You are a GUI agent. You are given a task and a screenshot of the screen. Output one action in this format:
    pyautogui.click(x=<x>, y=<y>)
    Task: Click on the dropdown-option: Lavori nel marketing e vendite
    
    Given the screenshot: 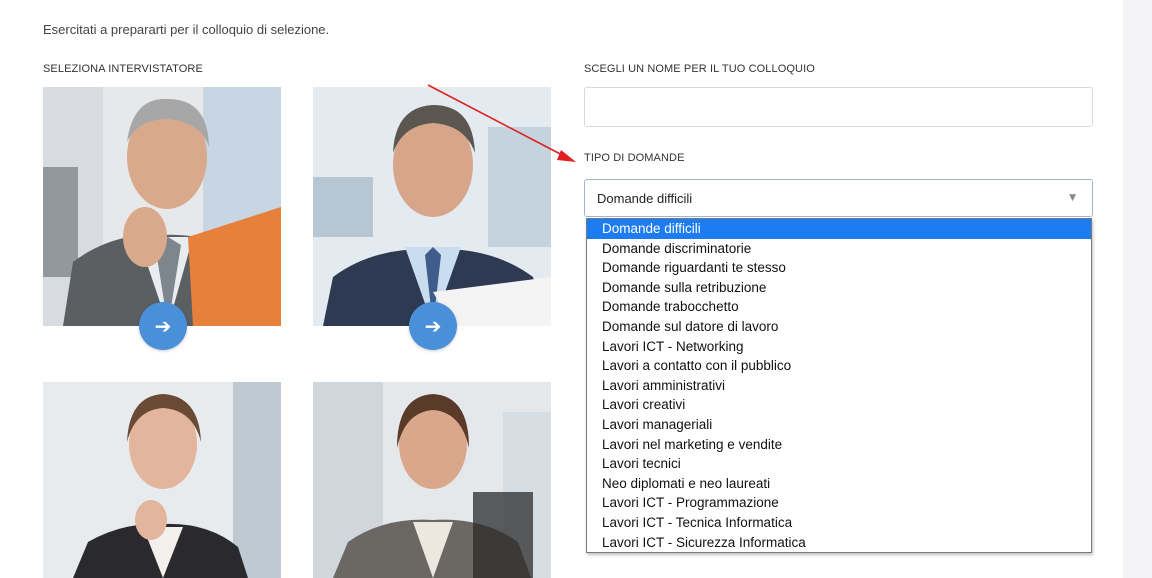 What is the action you would take?
    pyautogui.click(x=839, y=445)
    